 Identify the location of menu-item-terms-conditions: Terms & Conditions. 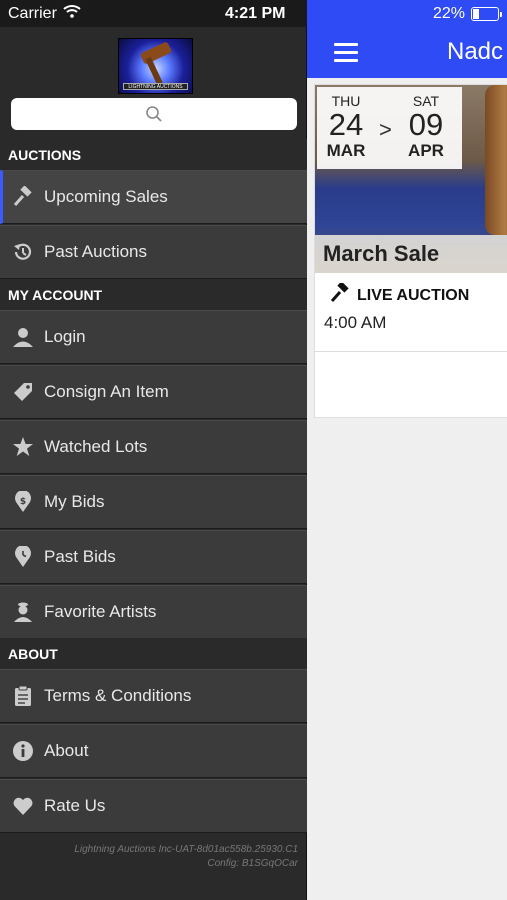
(153, 696).